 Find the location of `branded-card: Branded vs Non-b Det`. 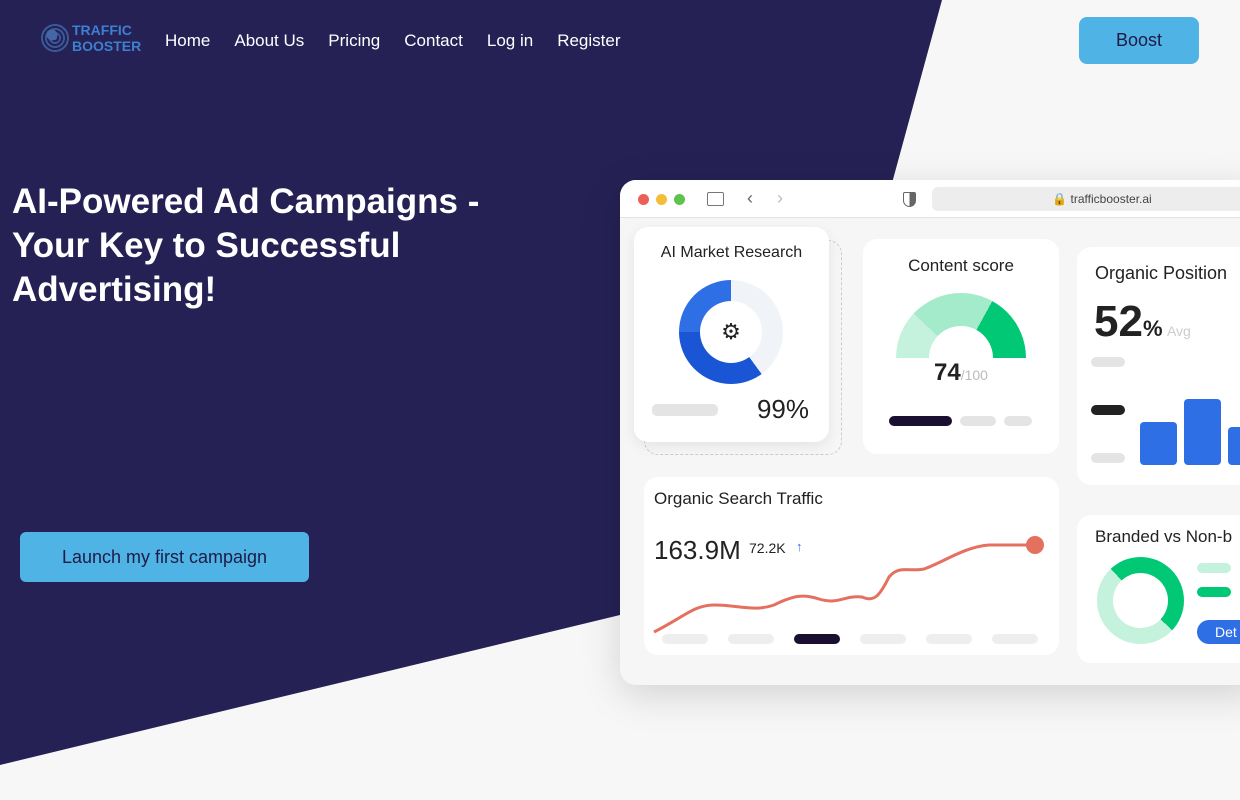

branded-card: Branded vs Non-b Det is located at coordinates (1158, 589).